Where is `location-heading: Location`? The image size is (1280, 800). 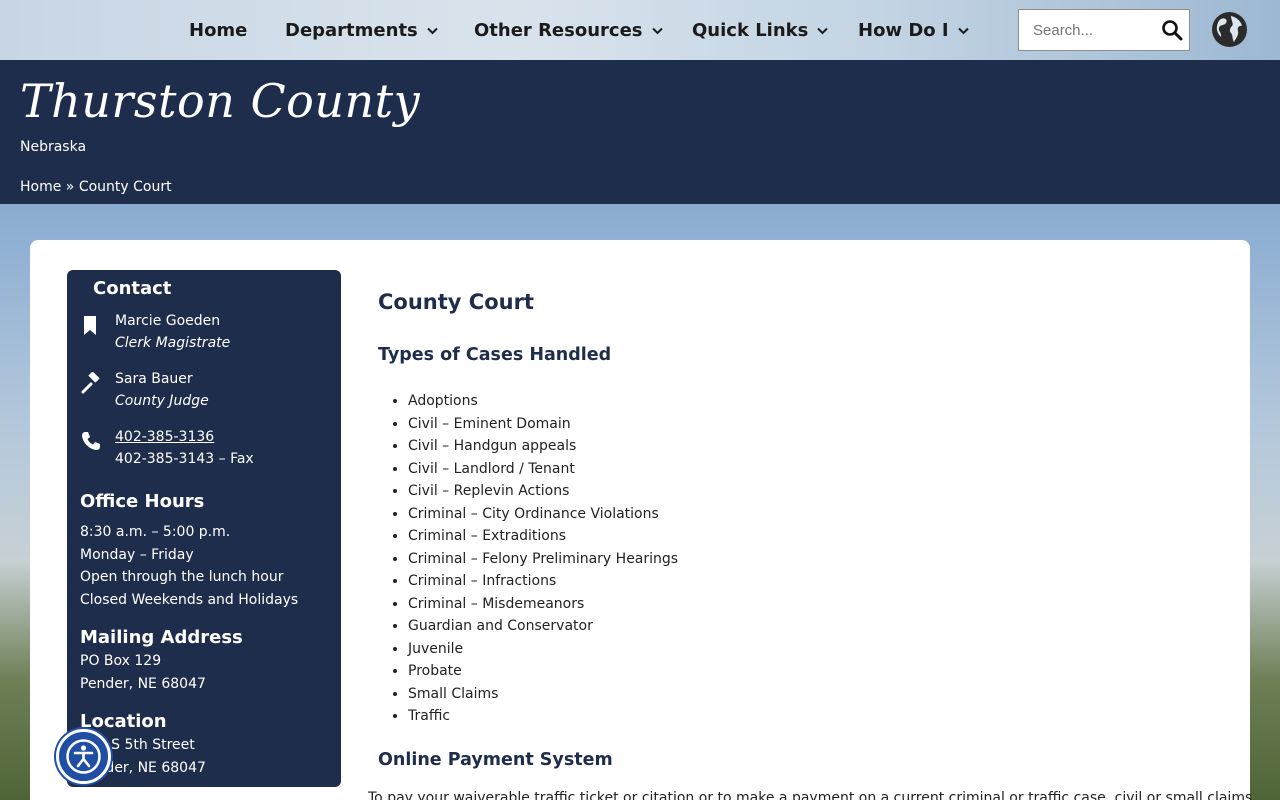 location-heading: Location is located at coordinates (123, 721).